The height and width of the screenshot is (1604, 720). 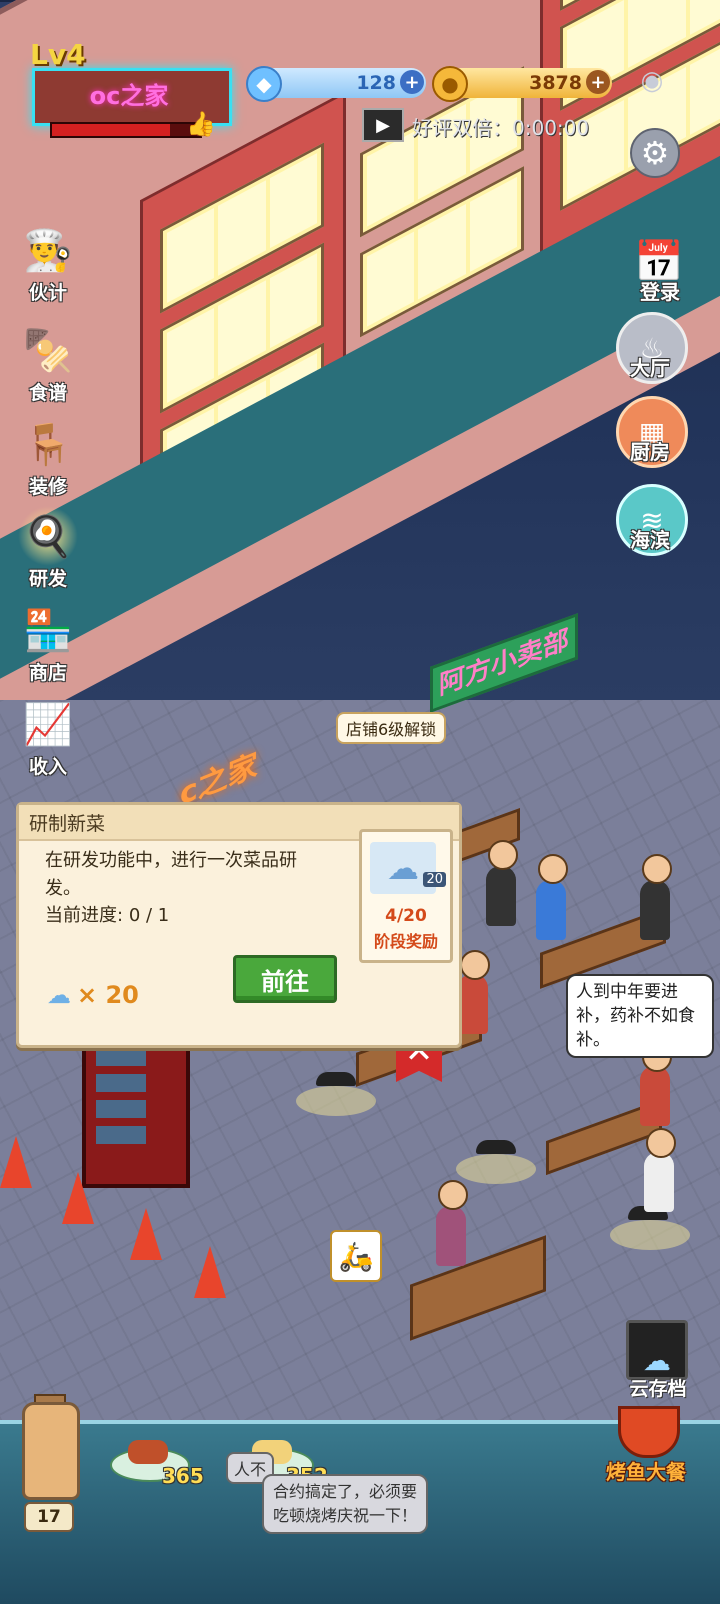 I want to click on bottle-icon, so click(x=51, y=1451).